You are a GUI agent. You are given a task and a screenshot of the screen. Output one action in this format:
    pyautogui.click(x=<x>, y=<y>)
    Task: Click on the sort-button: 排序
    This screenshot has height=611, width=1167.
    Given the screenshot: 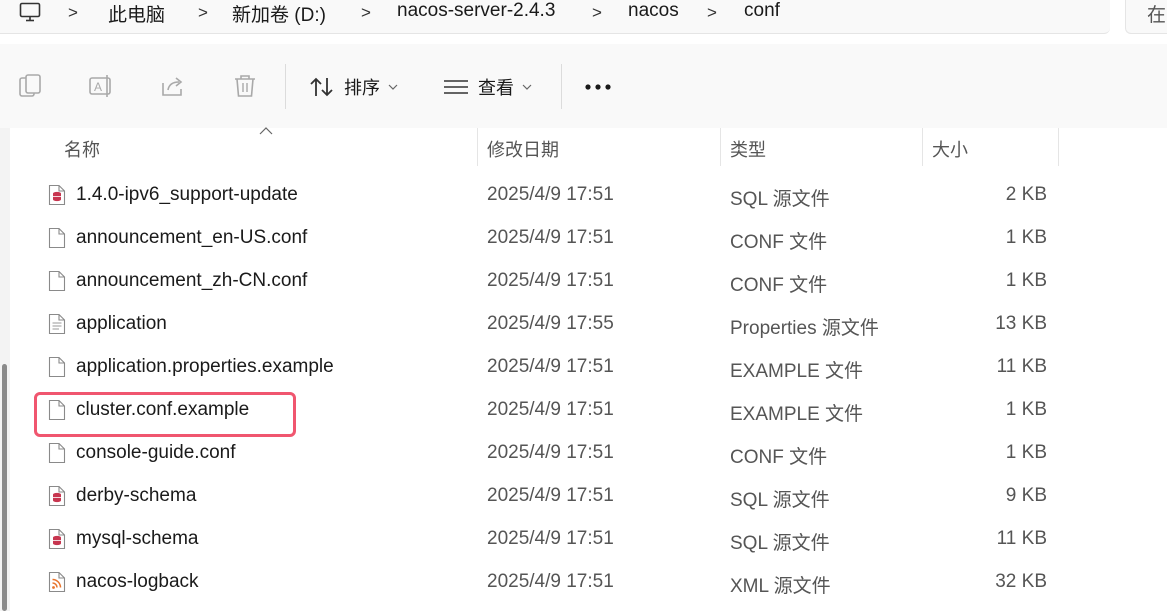 What is the action you would take?
    pyautogui.click(x=353, y=87)
    